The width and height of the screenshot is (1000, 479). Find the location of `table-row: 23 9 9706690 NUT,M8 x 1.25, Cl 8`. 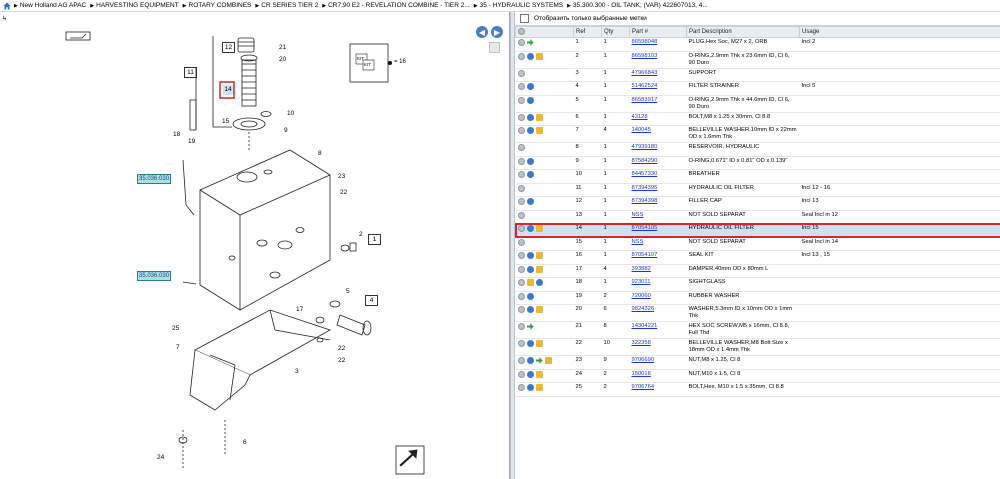

table-row: 23 9 9706690 NUT,M8 x 1.25, Cl 8 is located at coordinates (757, 362).